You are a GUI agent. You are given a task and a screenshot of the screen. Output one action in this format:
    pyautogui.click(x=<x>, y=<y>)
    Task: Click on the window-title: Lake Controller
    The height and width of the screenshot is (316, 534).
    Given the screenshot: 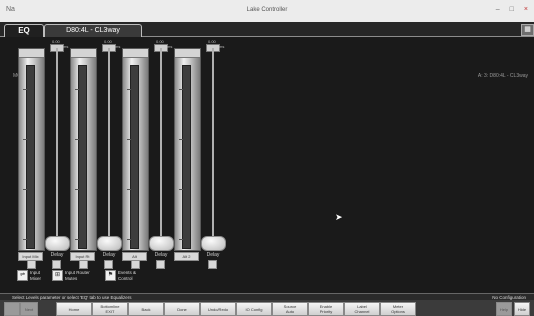 What is the action you would take?
    pyautogui.click(x=267, y=10)
    